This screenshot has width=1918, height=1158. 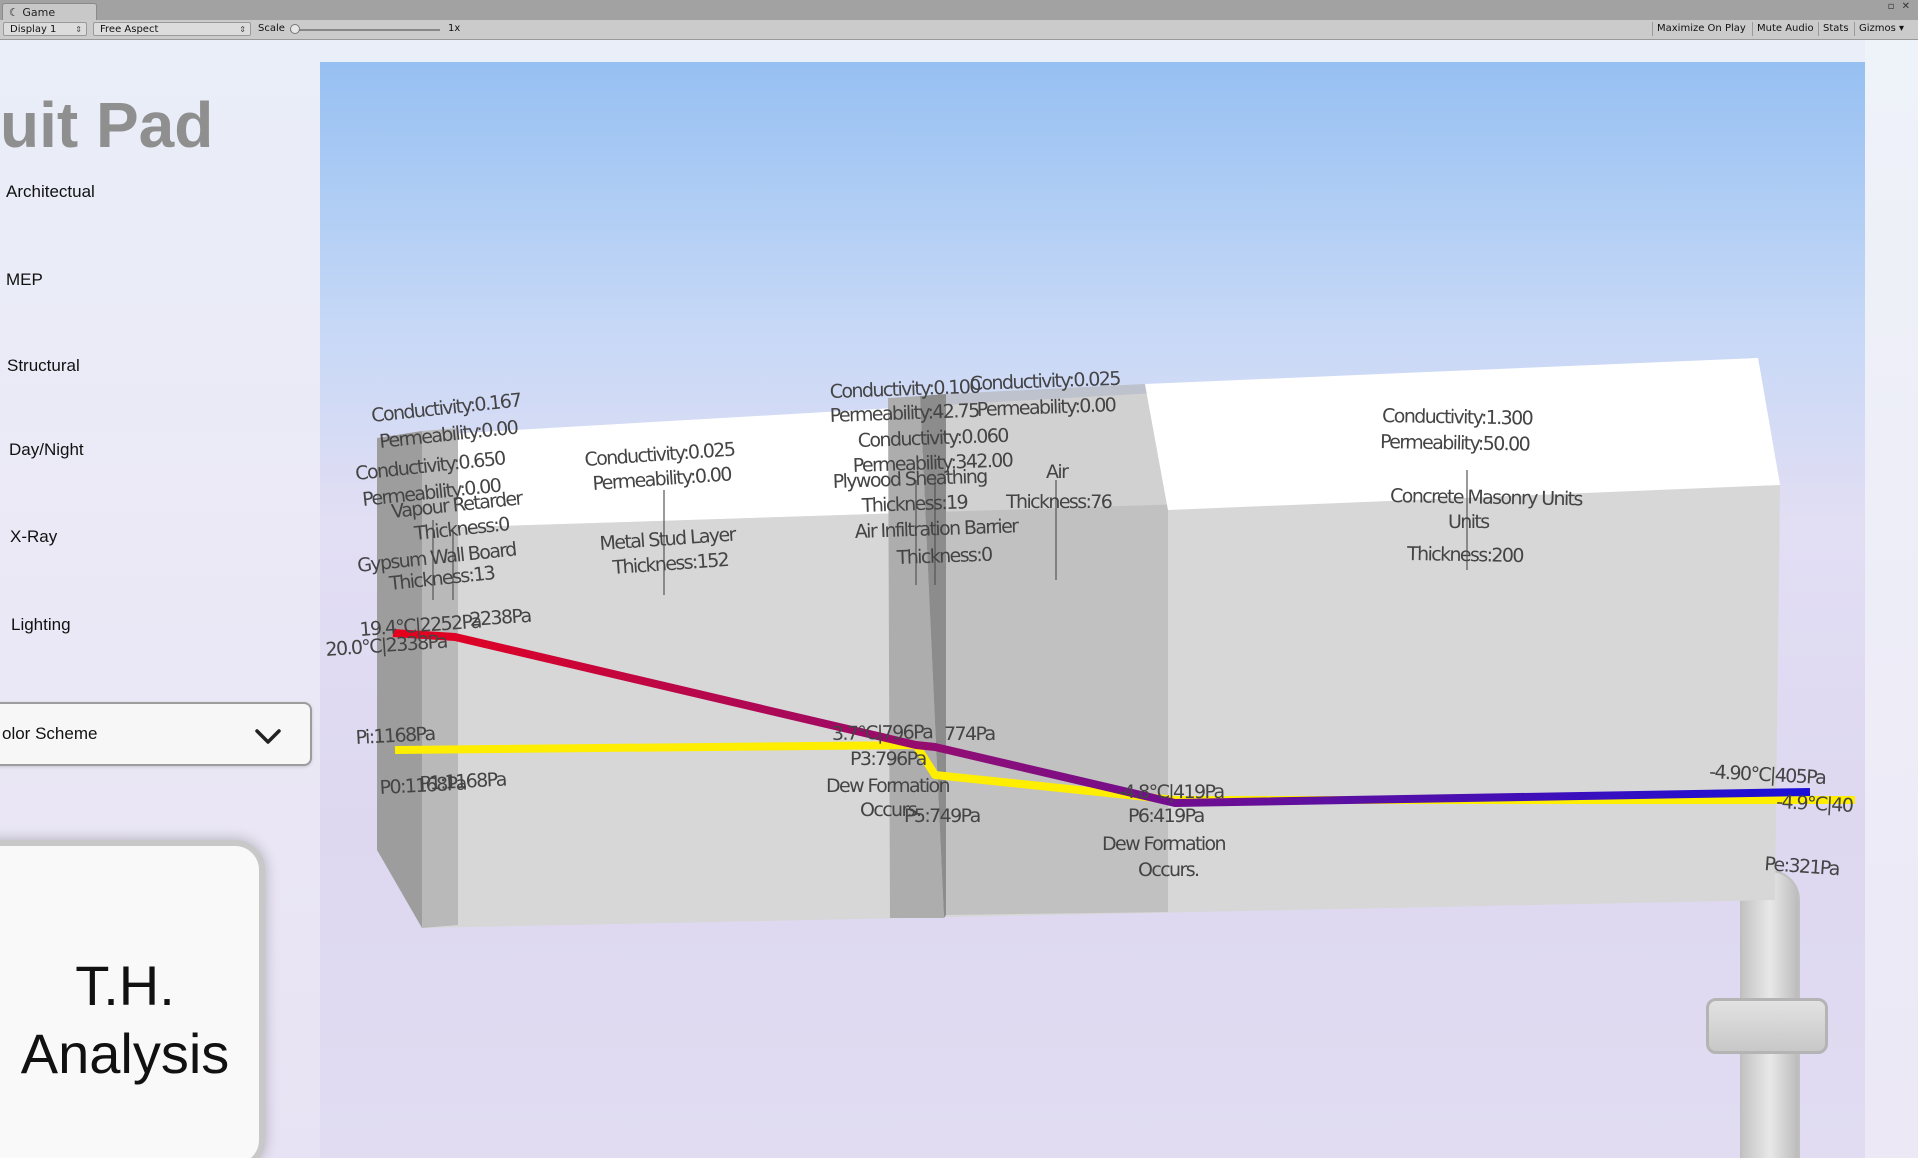 I want to click on editor-tab-bar: ☾ Game ▫ ✕, so click(x=959, y=10).